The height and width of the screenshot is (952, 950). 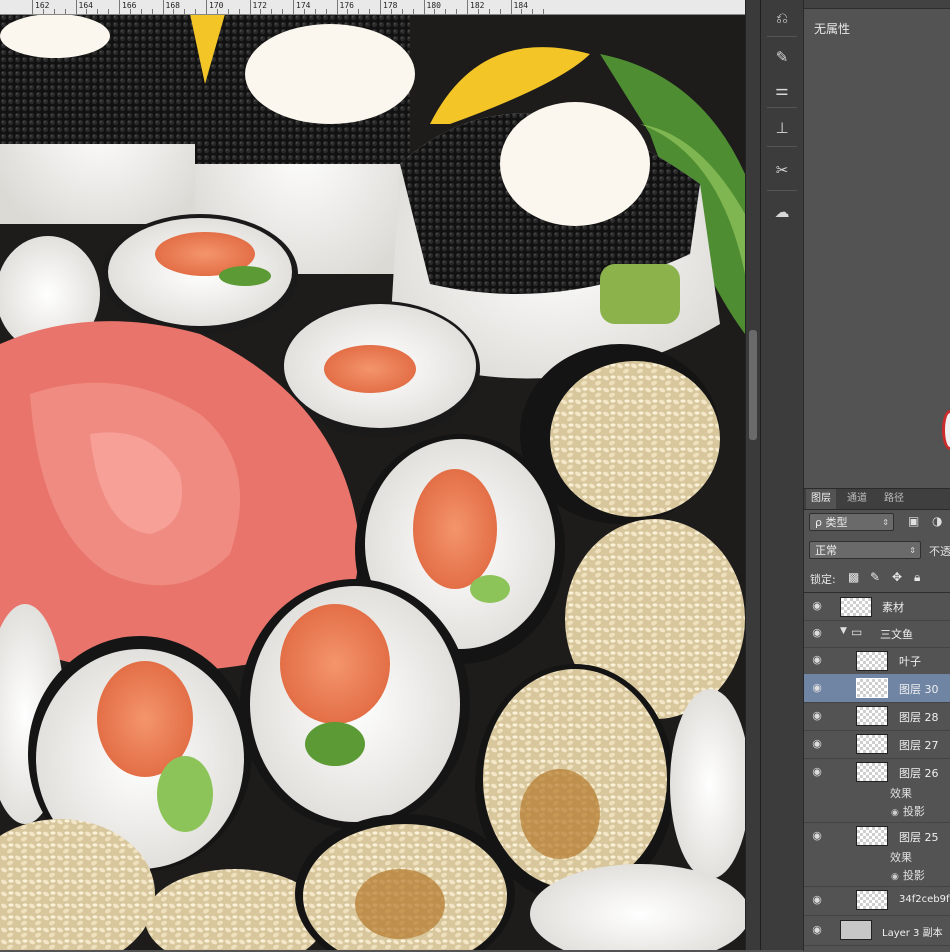 I want to click on layer-name: 素材, so click(x=893, y=607).